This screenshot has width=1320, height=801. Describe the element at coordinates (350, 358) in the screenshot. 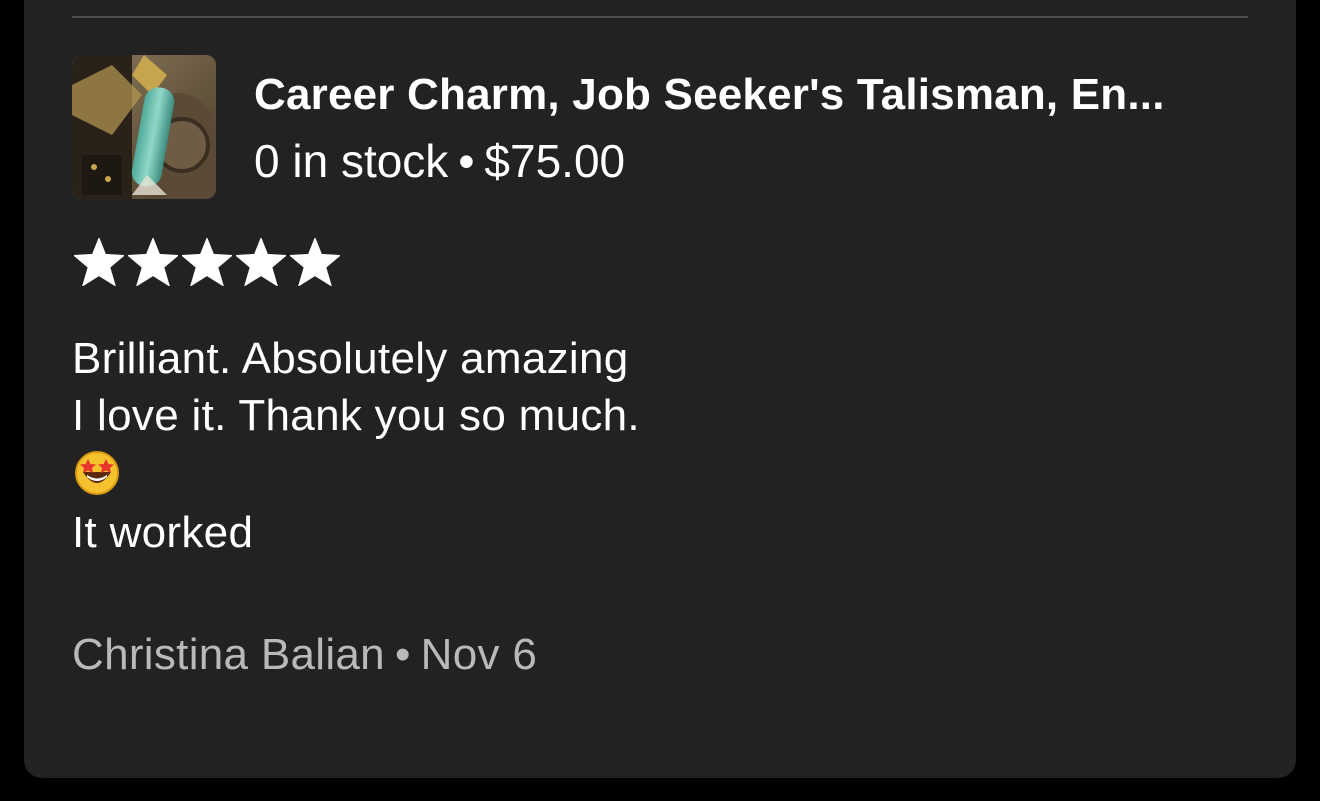

I see `review-line: Brilliant. Absolutely amazing` at that location.